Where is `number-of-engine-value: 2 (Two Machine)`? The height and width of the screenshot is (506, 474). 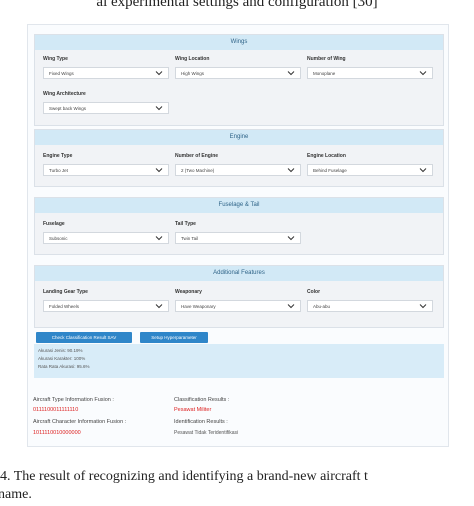 number-of-engine-value: 2 (Two Machine) is located at coordinates (198, 170).